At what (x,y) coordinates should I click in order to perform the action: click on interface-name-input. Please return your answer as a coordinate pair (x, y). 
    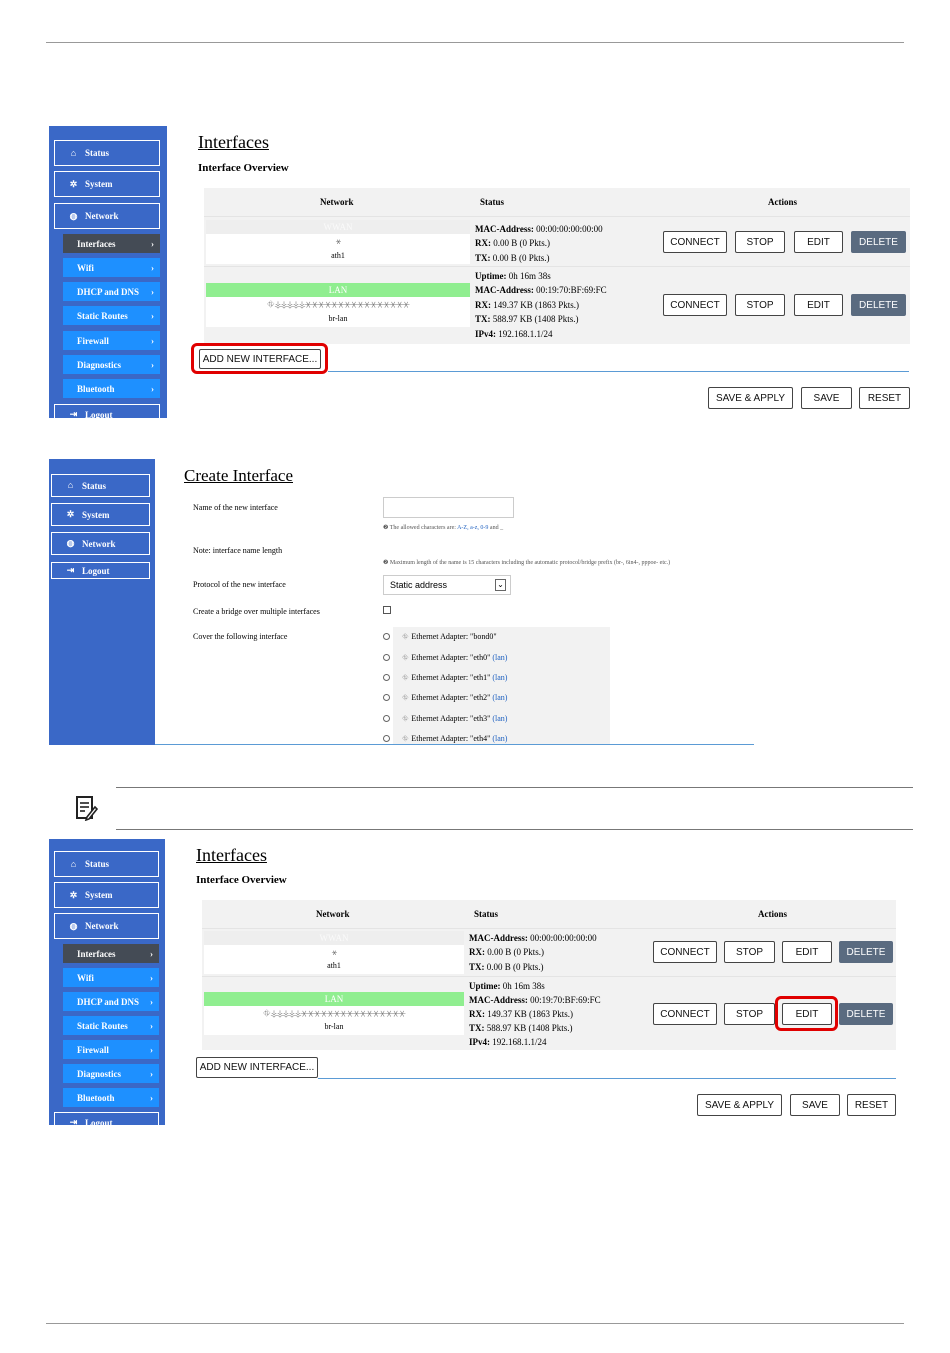
    Looking at the image, I should click on (448, 507).